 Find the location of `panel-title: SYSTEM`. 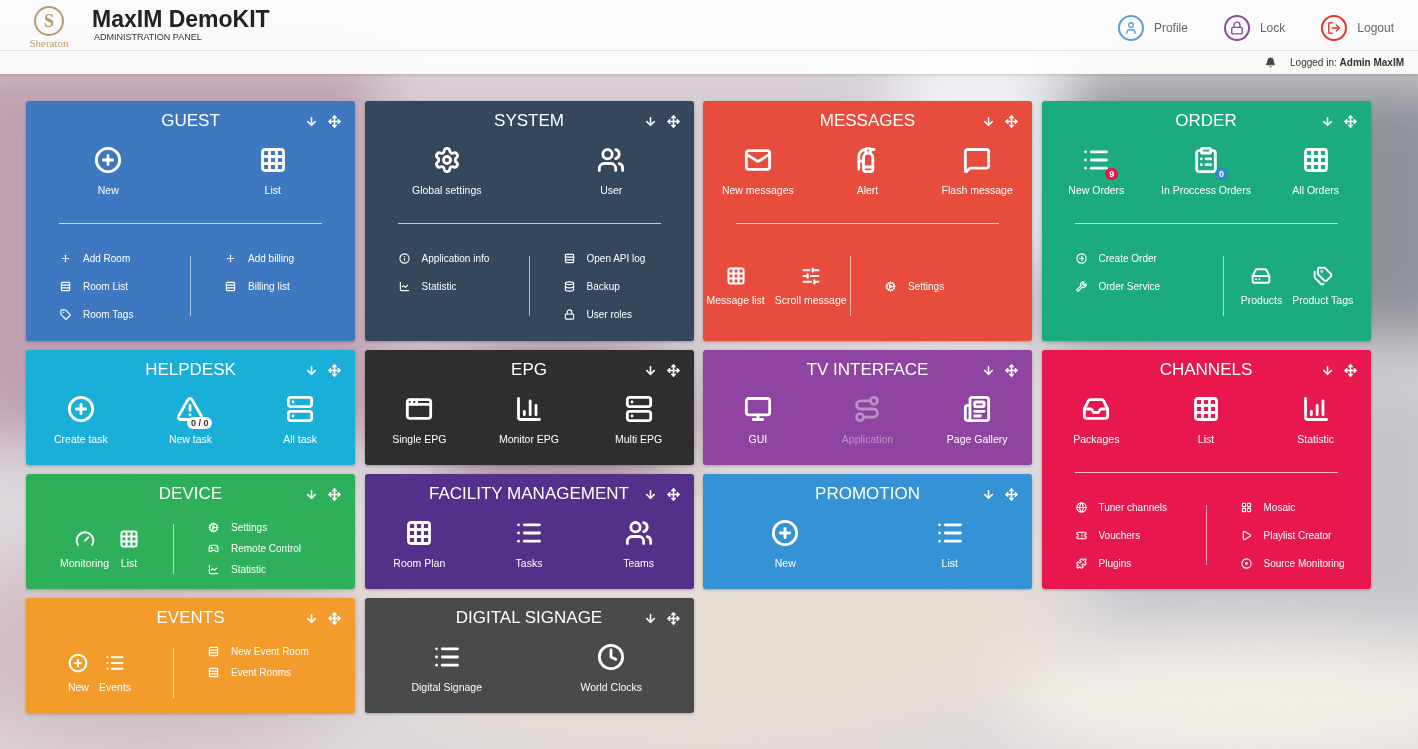

panel-title: SYSTEM is located at coordinates (529, 121).